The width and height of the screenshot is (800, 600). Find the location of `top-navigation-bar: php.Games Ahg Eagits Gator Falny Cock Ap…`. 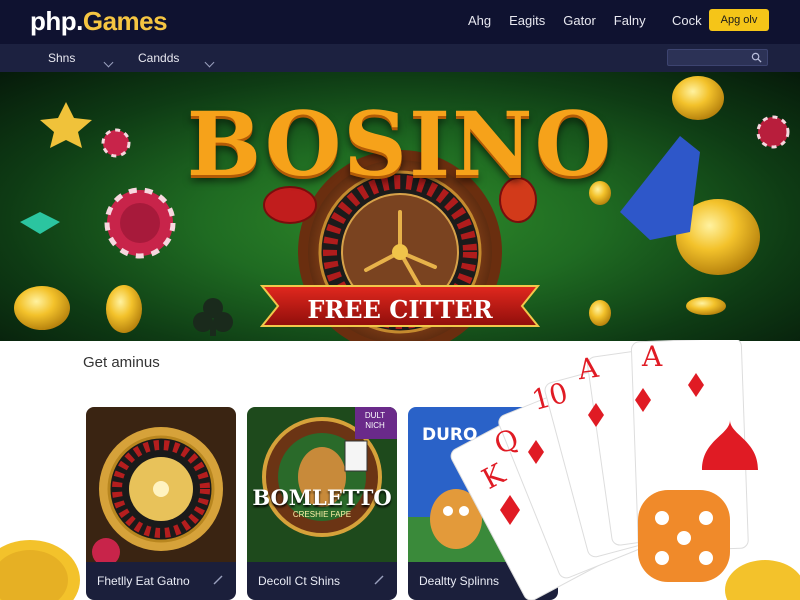

top-navigation-bar: php.Games Ahg Eagits Gator Falny Cock Ap… is located at coordinates (400, 22).